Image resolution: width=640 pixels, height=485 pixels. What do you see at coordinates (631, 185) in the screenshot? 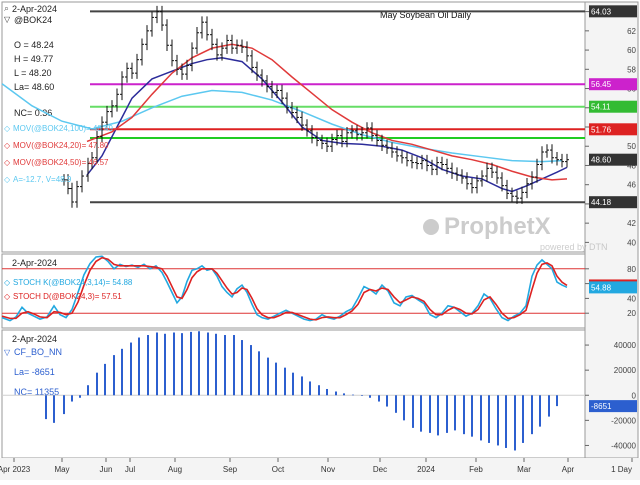
I see `y-axis-tick-label: 46` at bounding box center [631, 185].